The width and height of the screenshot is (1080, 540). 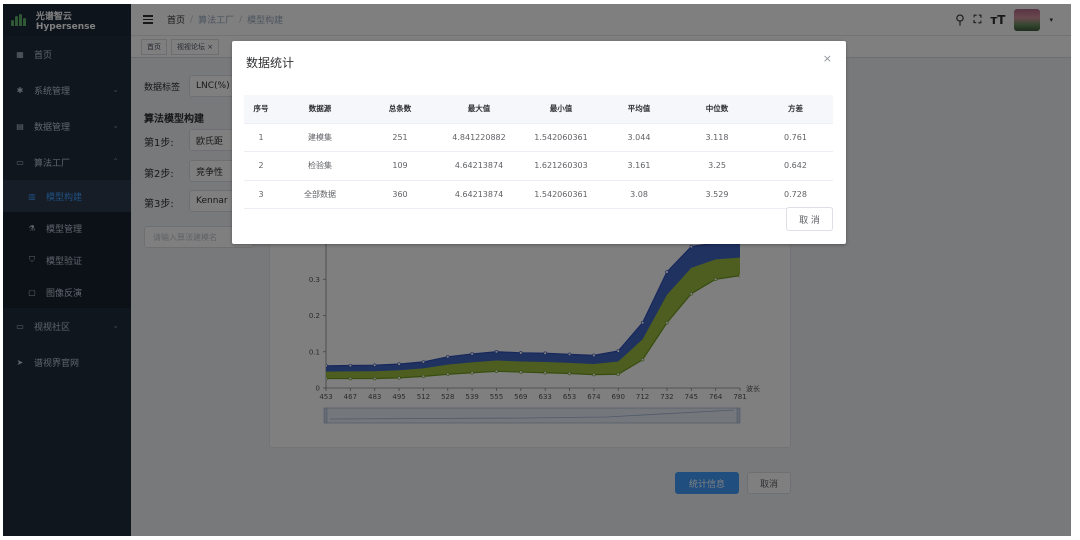 I want to click on column-header: 数据源, so click(x=320, y=109).